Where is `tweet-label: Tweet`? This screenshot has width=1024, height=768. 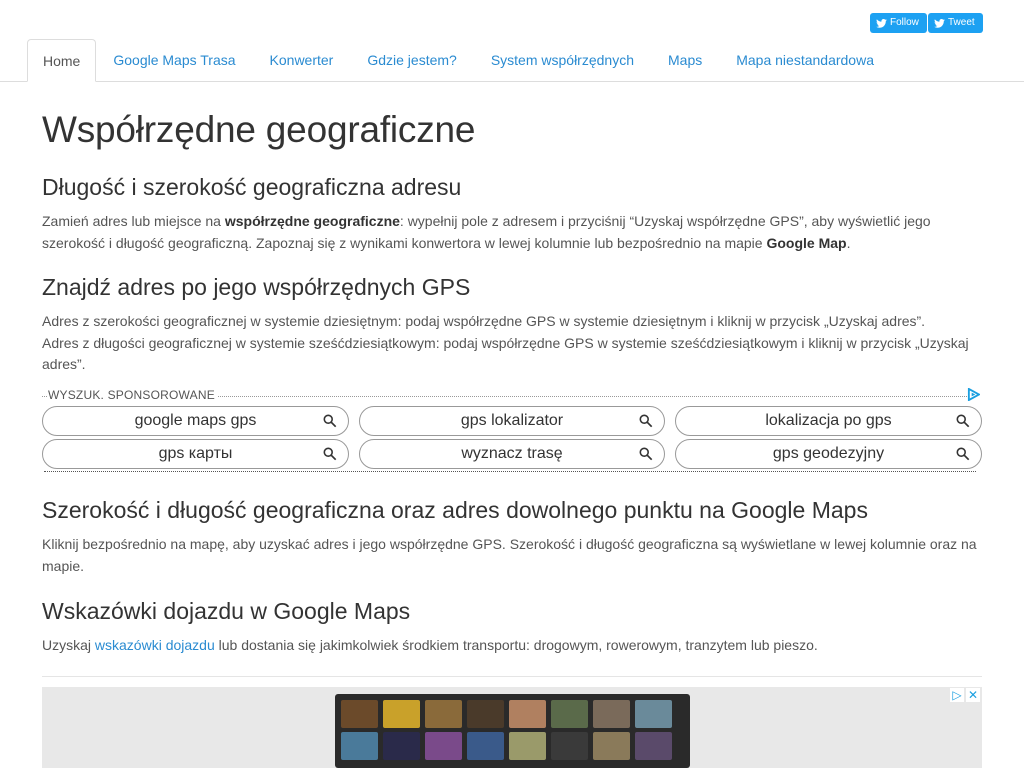 tweet-label: Tweet is located at coordinates (961, 22).